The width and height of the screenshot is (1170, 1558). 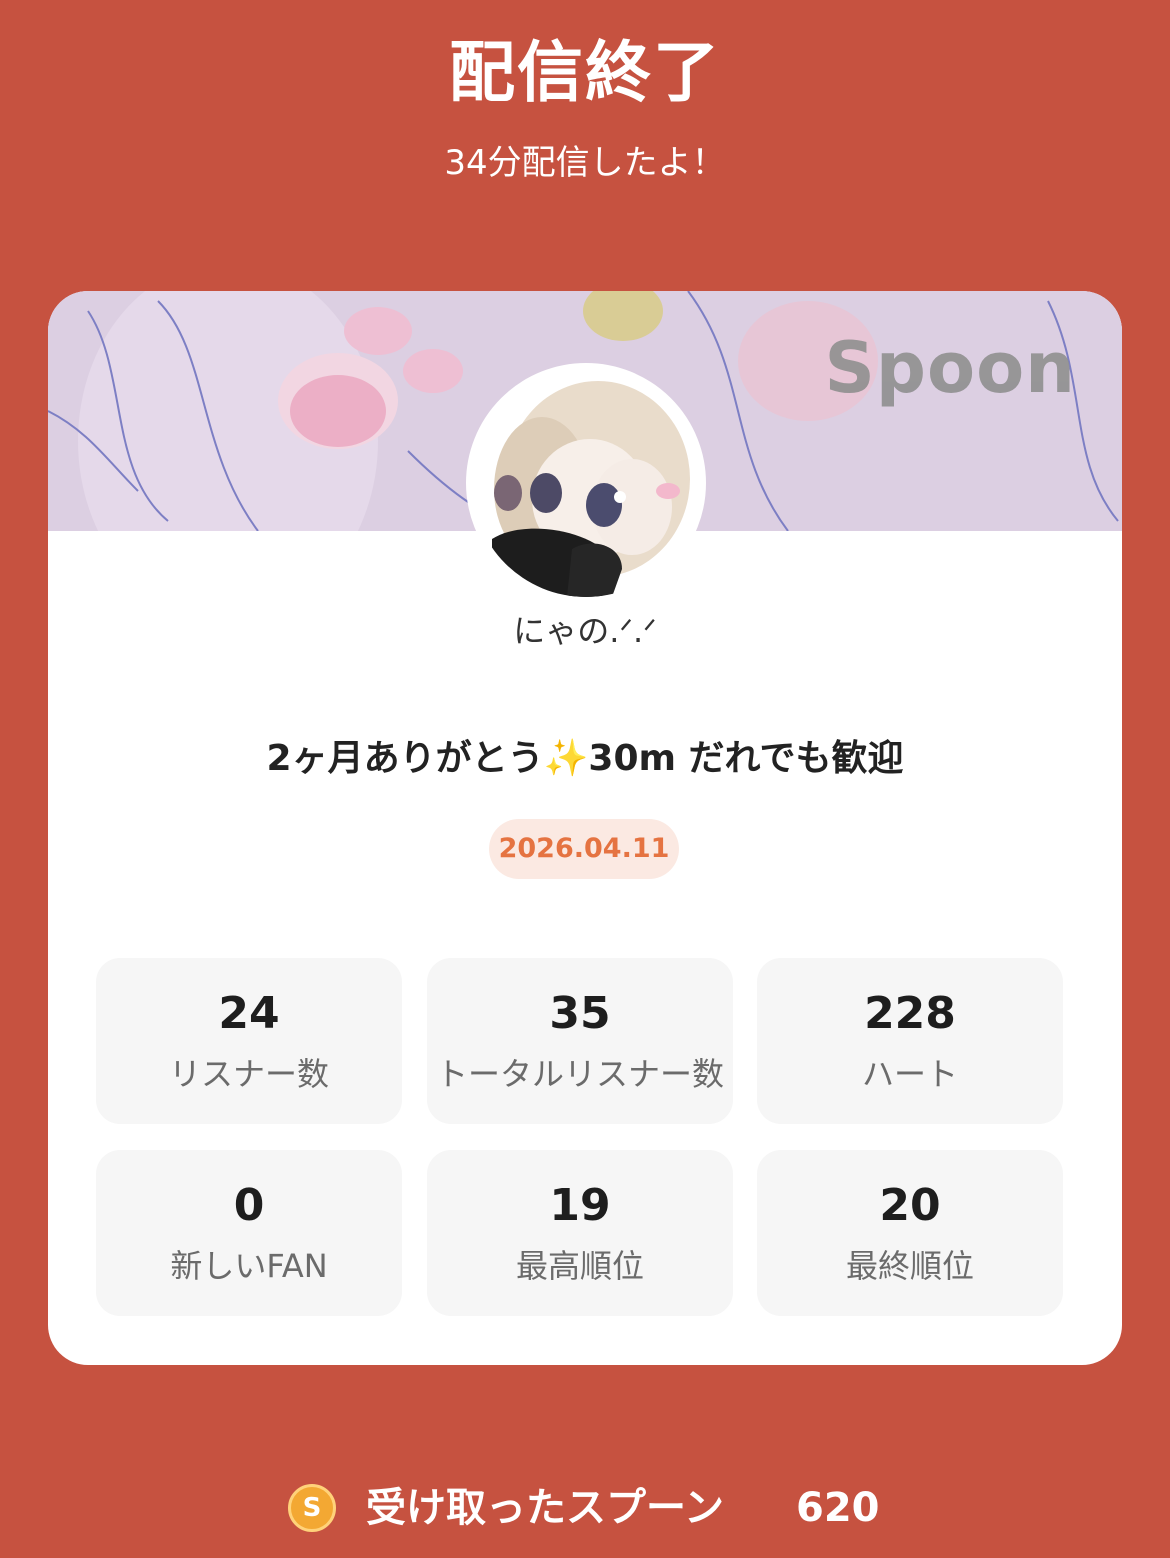 What do you see at coordinates (249, 1041) in the screenshot?
I see `stat-listeners: 24 リスナー数` at bounding box center [249, 1041].